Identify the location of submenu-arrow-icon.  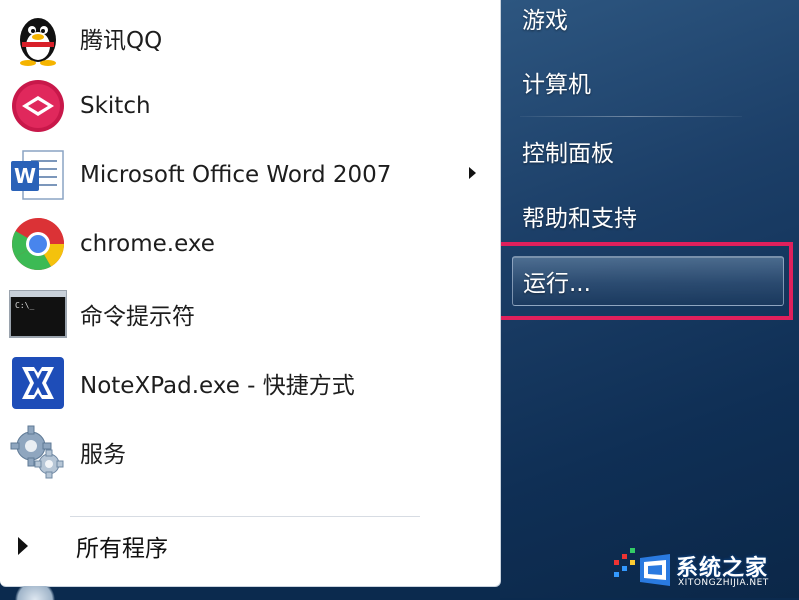
(472, 173).